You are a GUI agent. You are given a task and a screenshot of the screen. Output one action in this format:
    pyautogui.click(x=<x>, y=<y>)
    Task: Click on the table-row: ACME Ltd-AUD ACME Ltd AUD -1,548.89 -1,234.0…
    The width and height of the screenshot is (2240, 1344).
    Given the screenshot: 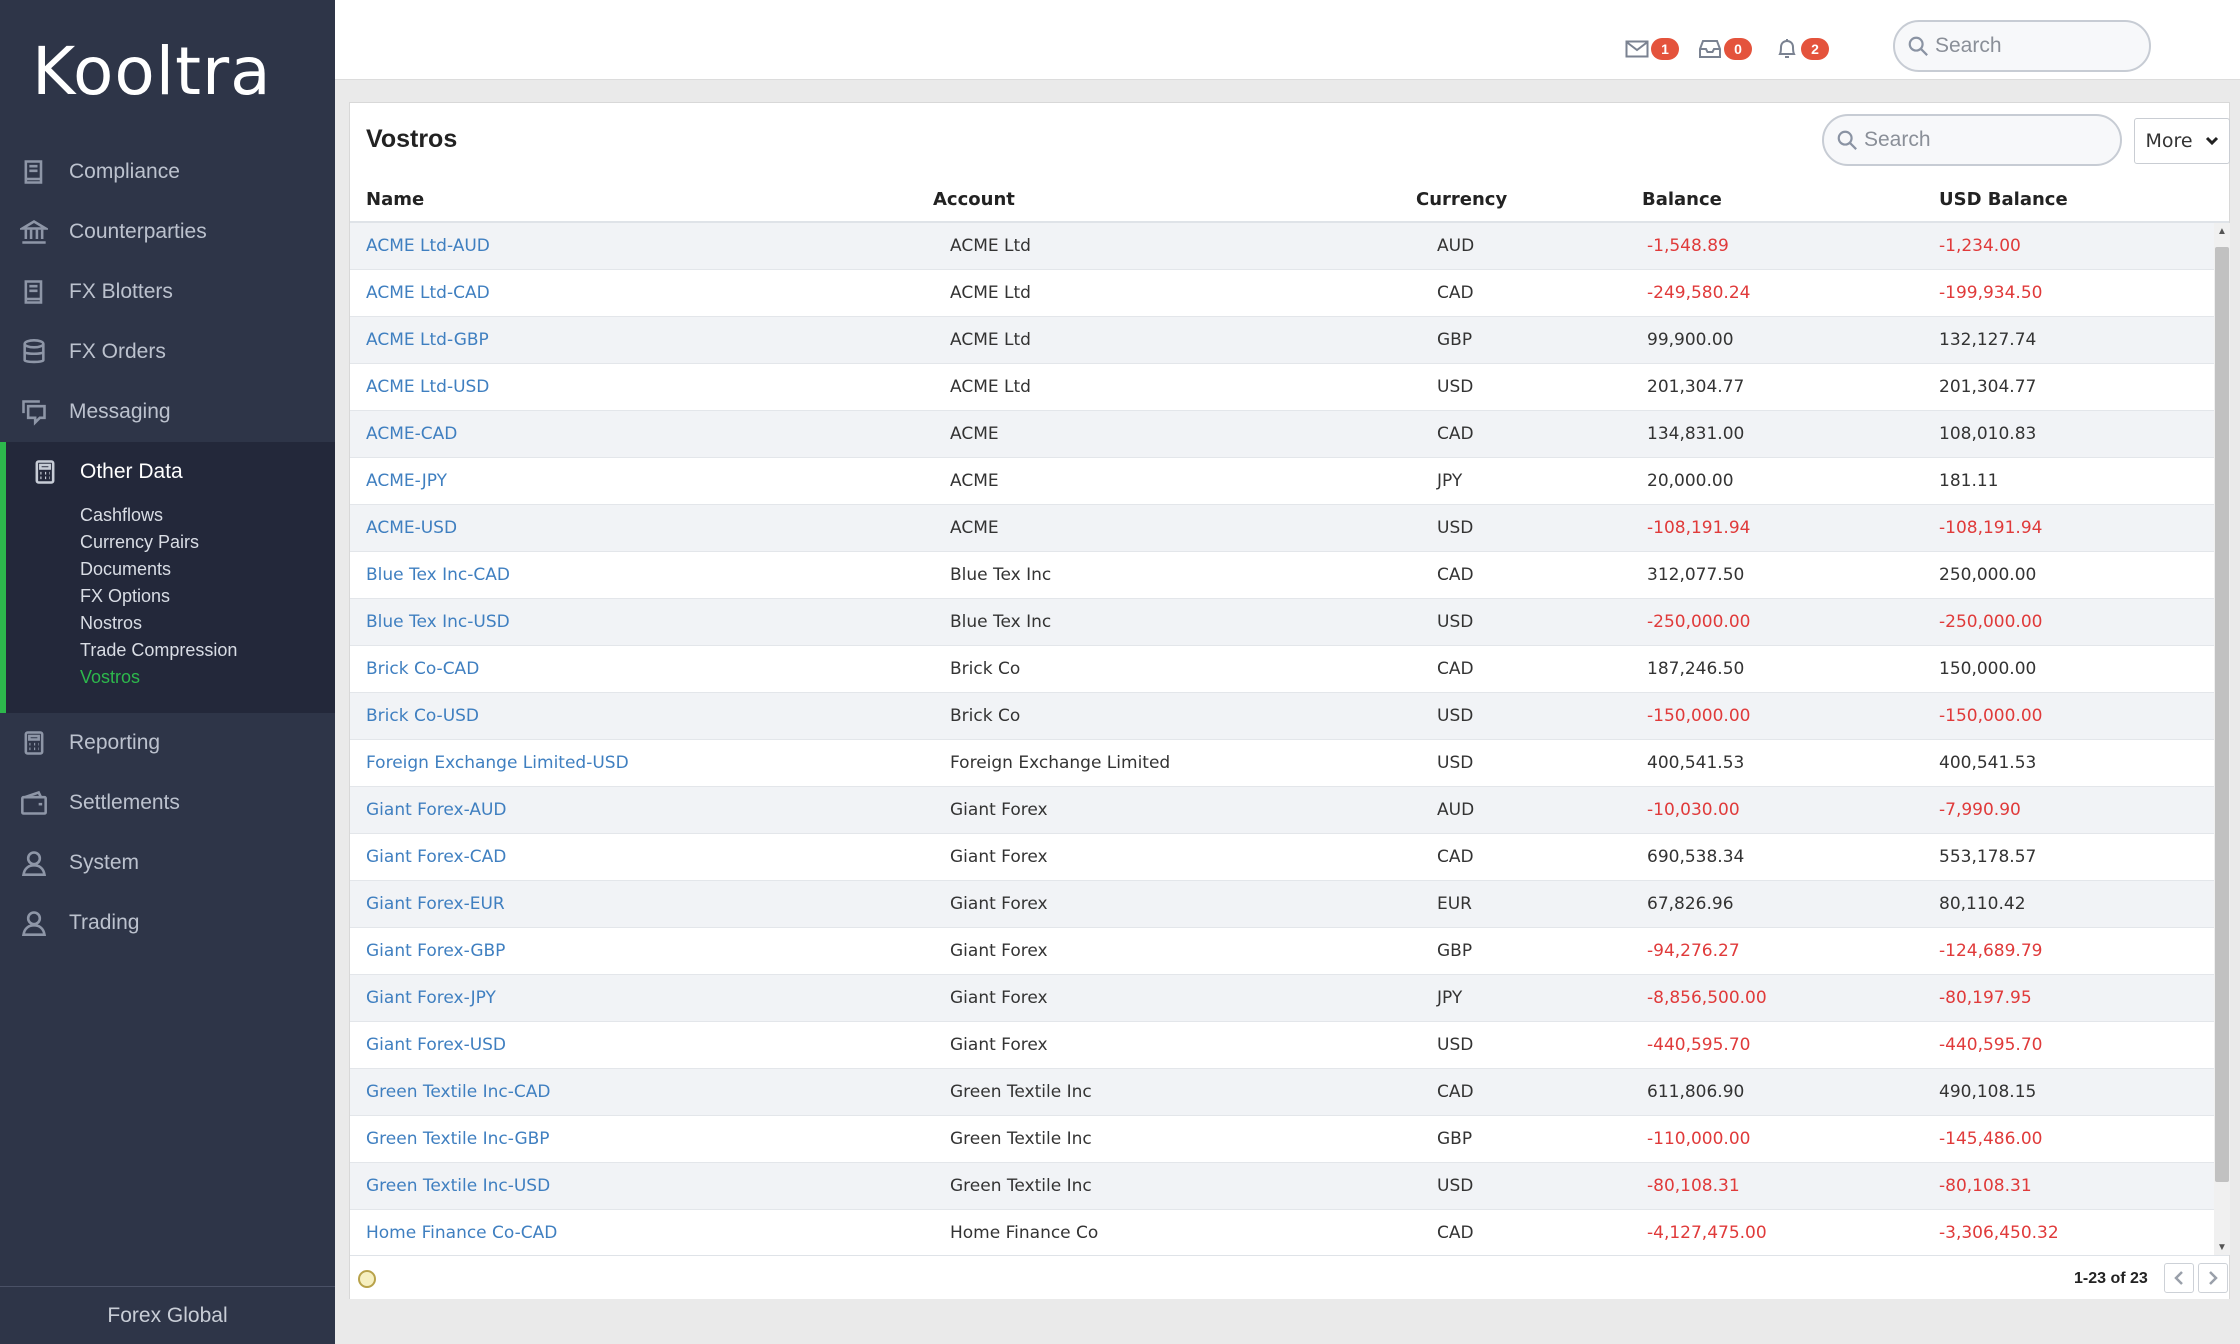 What is the action you would take?
    pyautogui.click(x=1282, y=246)
    